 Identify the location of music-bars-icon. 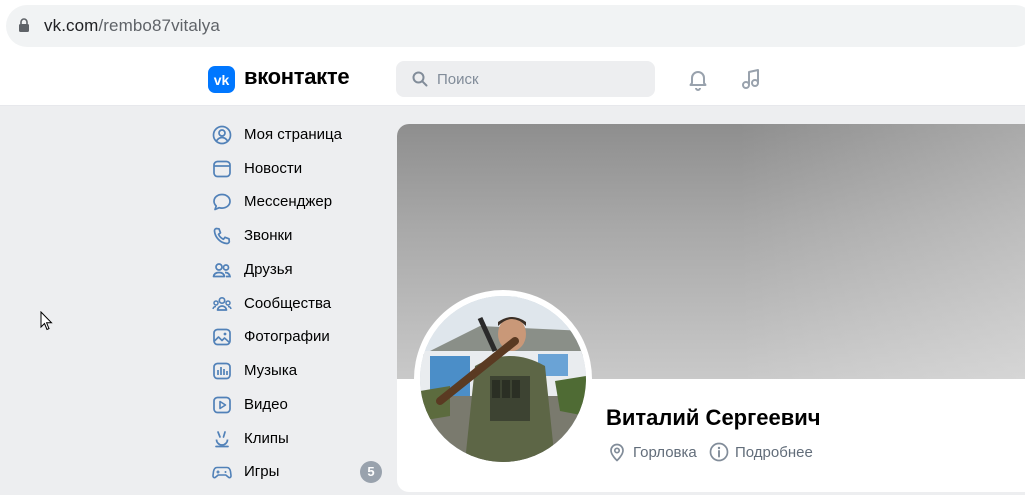
(222, 371).